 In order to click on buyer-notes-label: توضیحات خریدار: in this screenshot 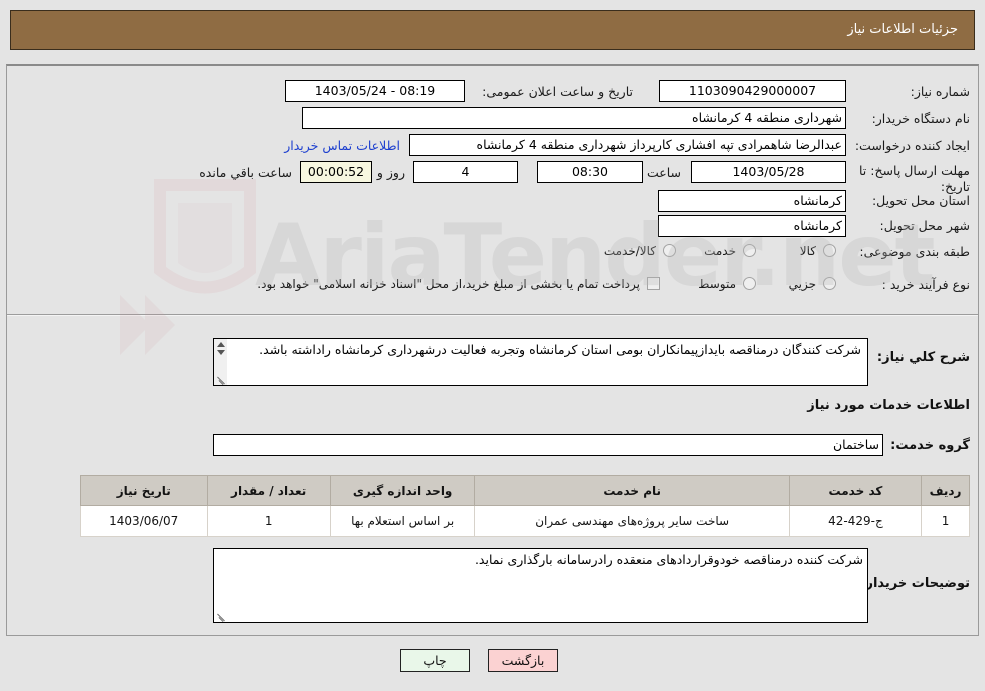, I will do `click(915, 583)`.